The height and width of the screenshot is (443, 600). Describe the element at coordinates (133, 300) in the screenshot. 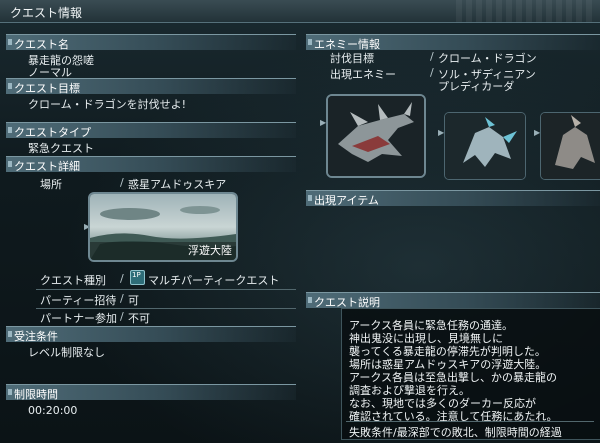

I see `party-invite-value: 可` at that location.